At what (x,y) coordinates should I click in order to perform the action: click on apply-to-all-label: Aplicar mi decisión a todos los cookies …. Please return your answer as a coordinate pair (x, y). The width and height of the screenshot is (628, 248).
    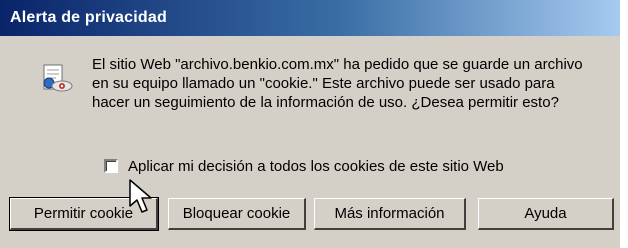
    Looking at the image, I should click on (316, 166).